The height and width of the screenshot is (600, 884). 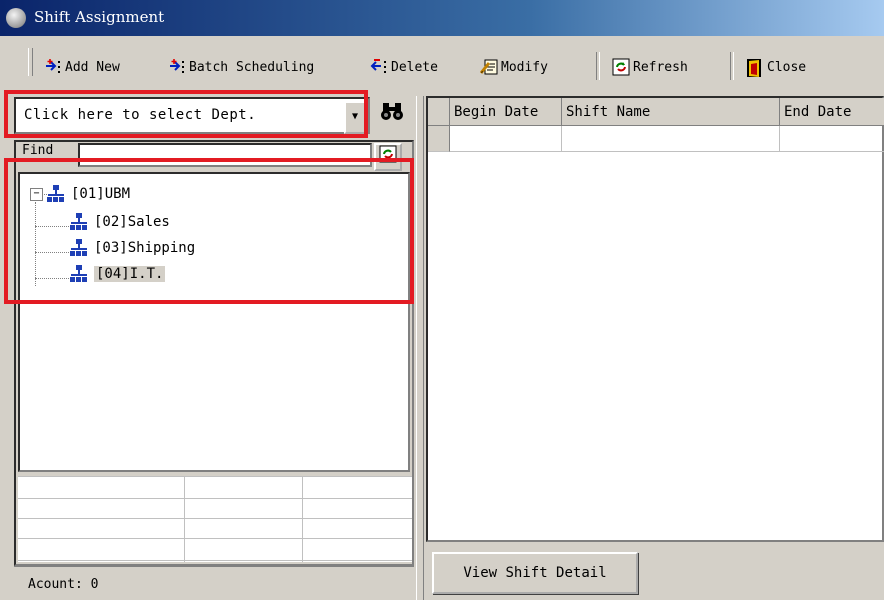 I want to click on refresh-button: Refresh, so click(x=650, y=67).